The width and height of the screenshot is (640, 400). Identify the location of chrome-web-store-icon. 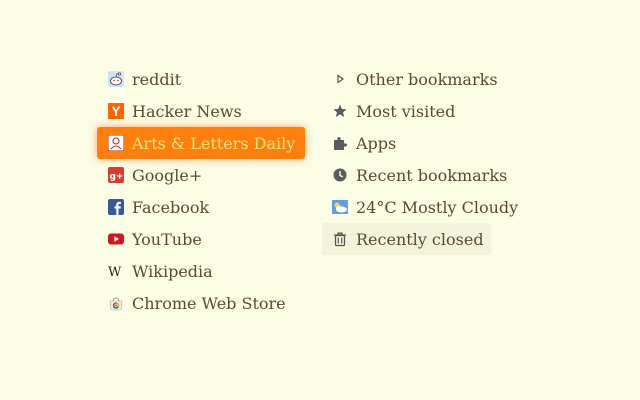
(116, 303).